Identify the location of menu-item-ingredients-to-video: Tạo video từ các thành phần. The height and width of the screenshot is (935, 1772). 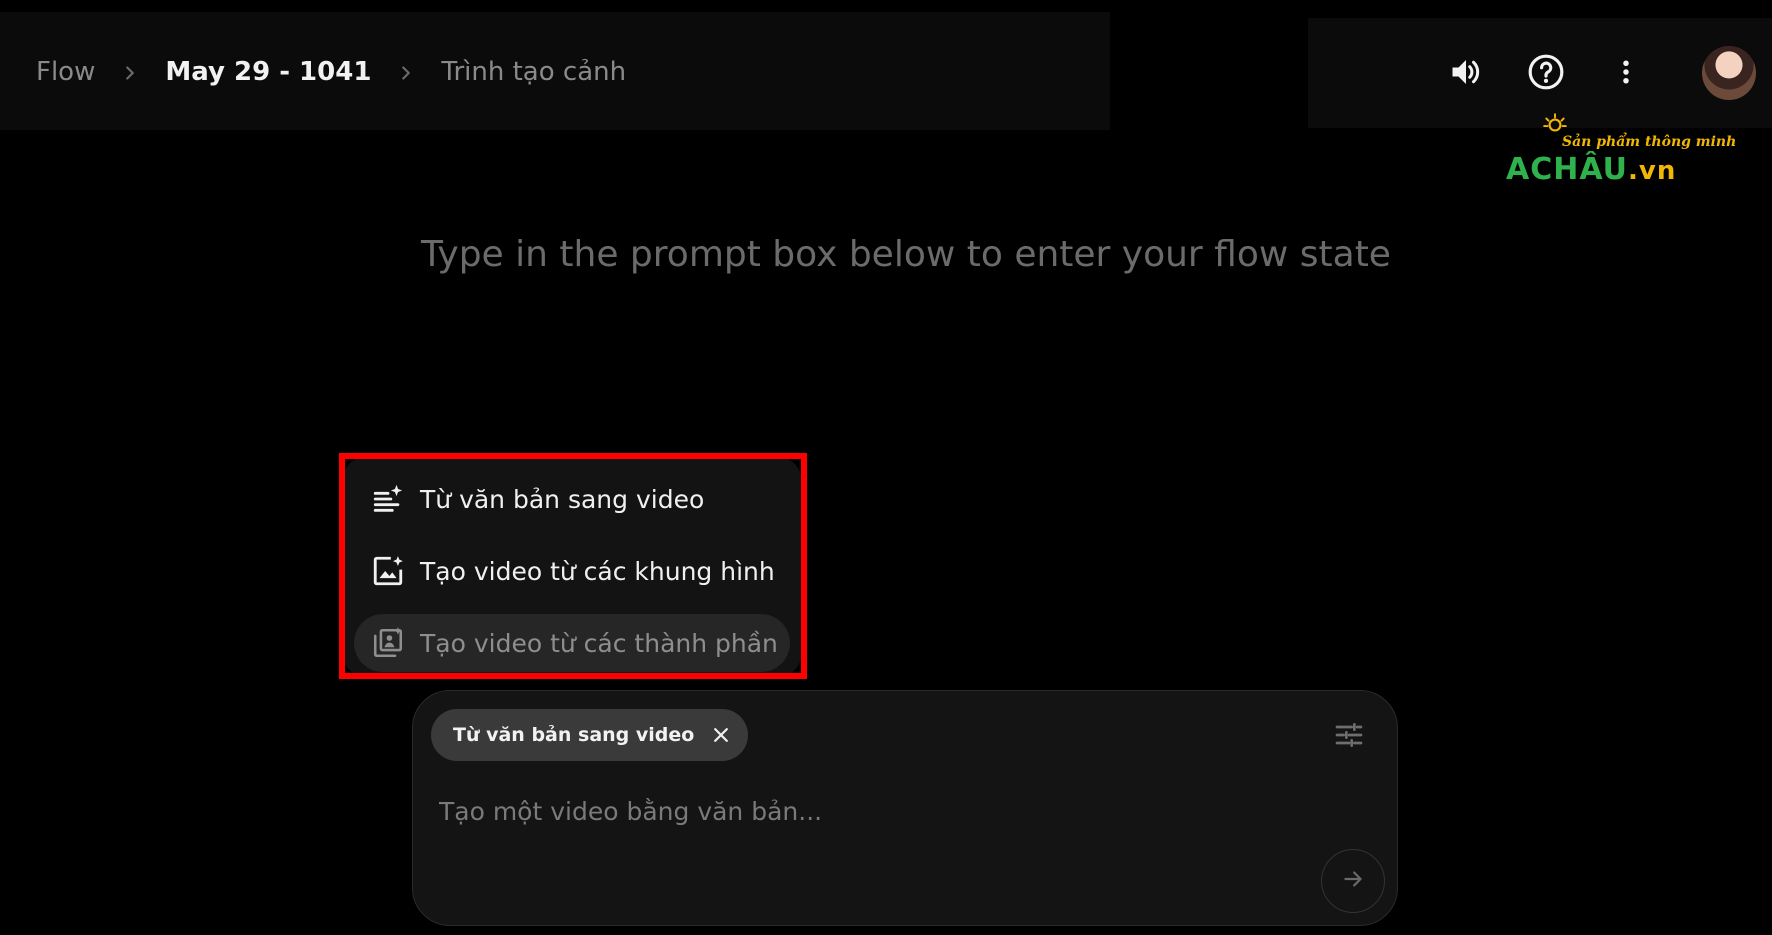
(572, 643).